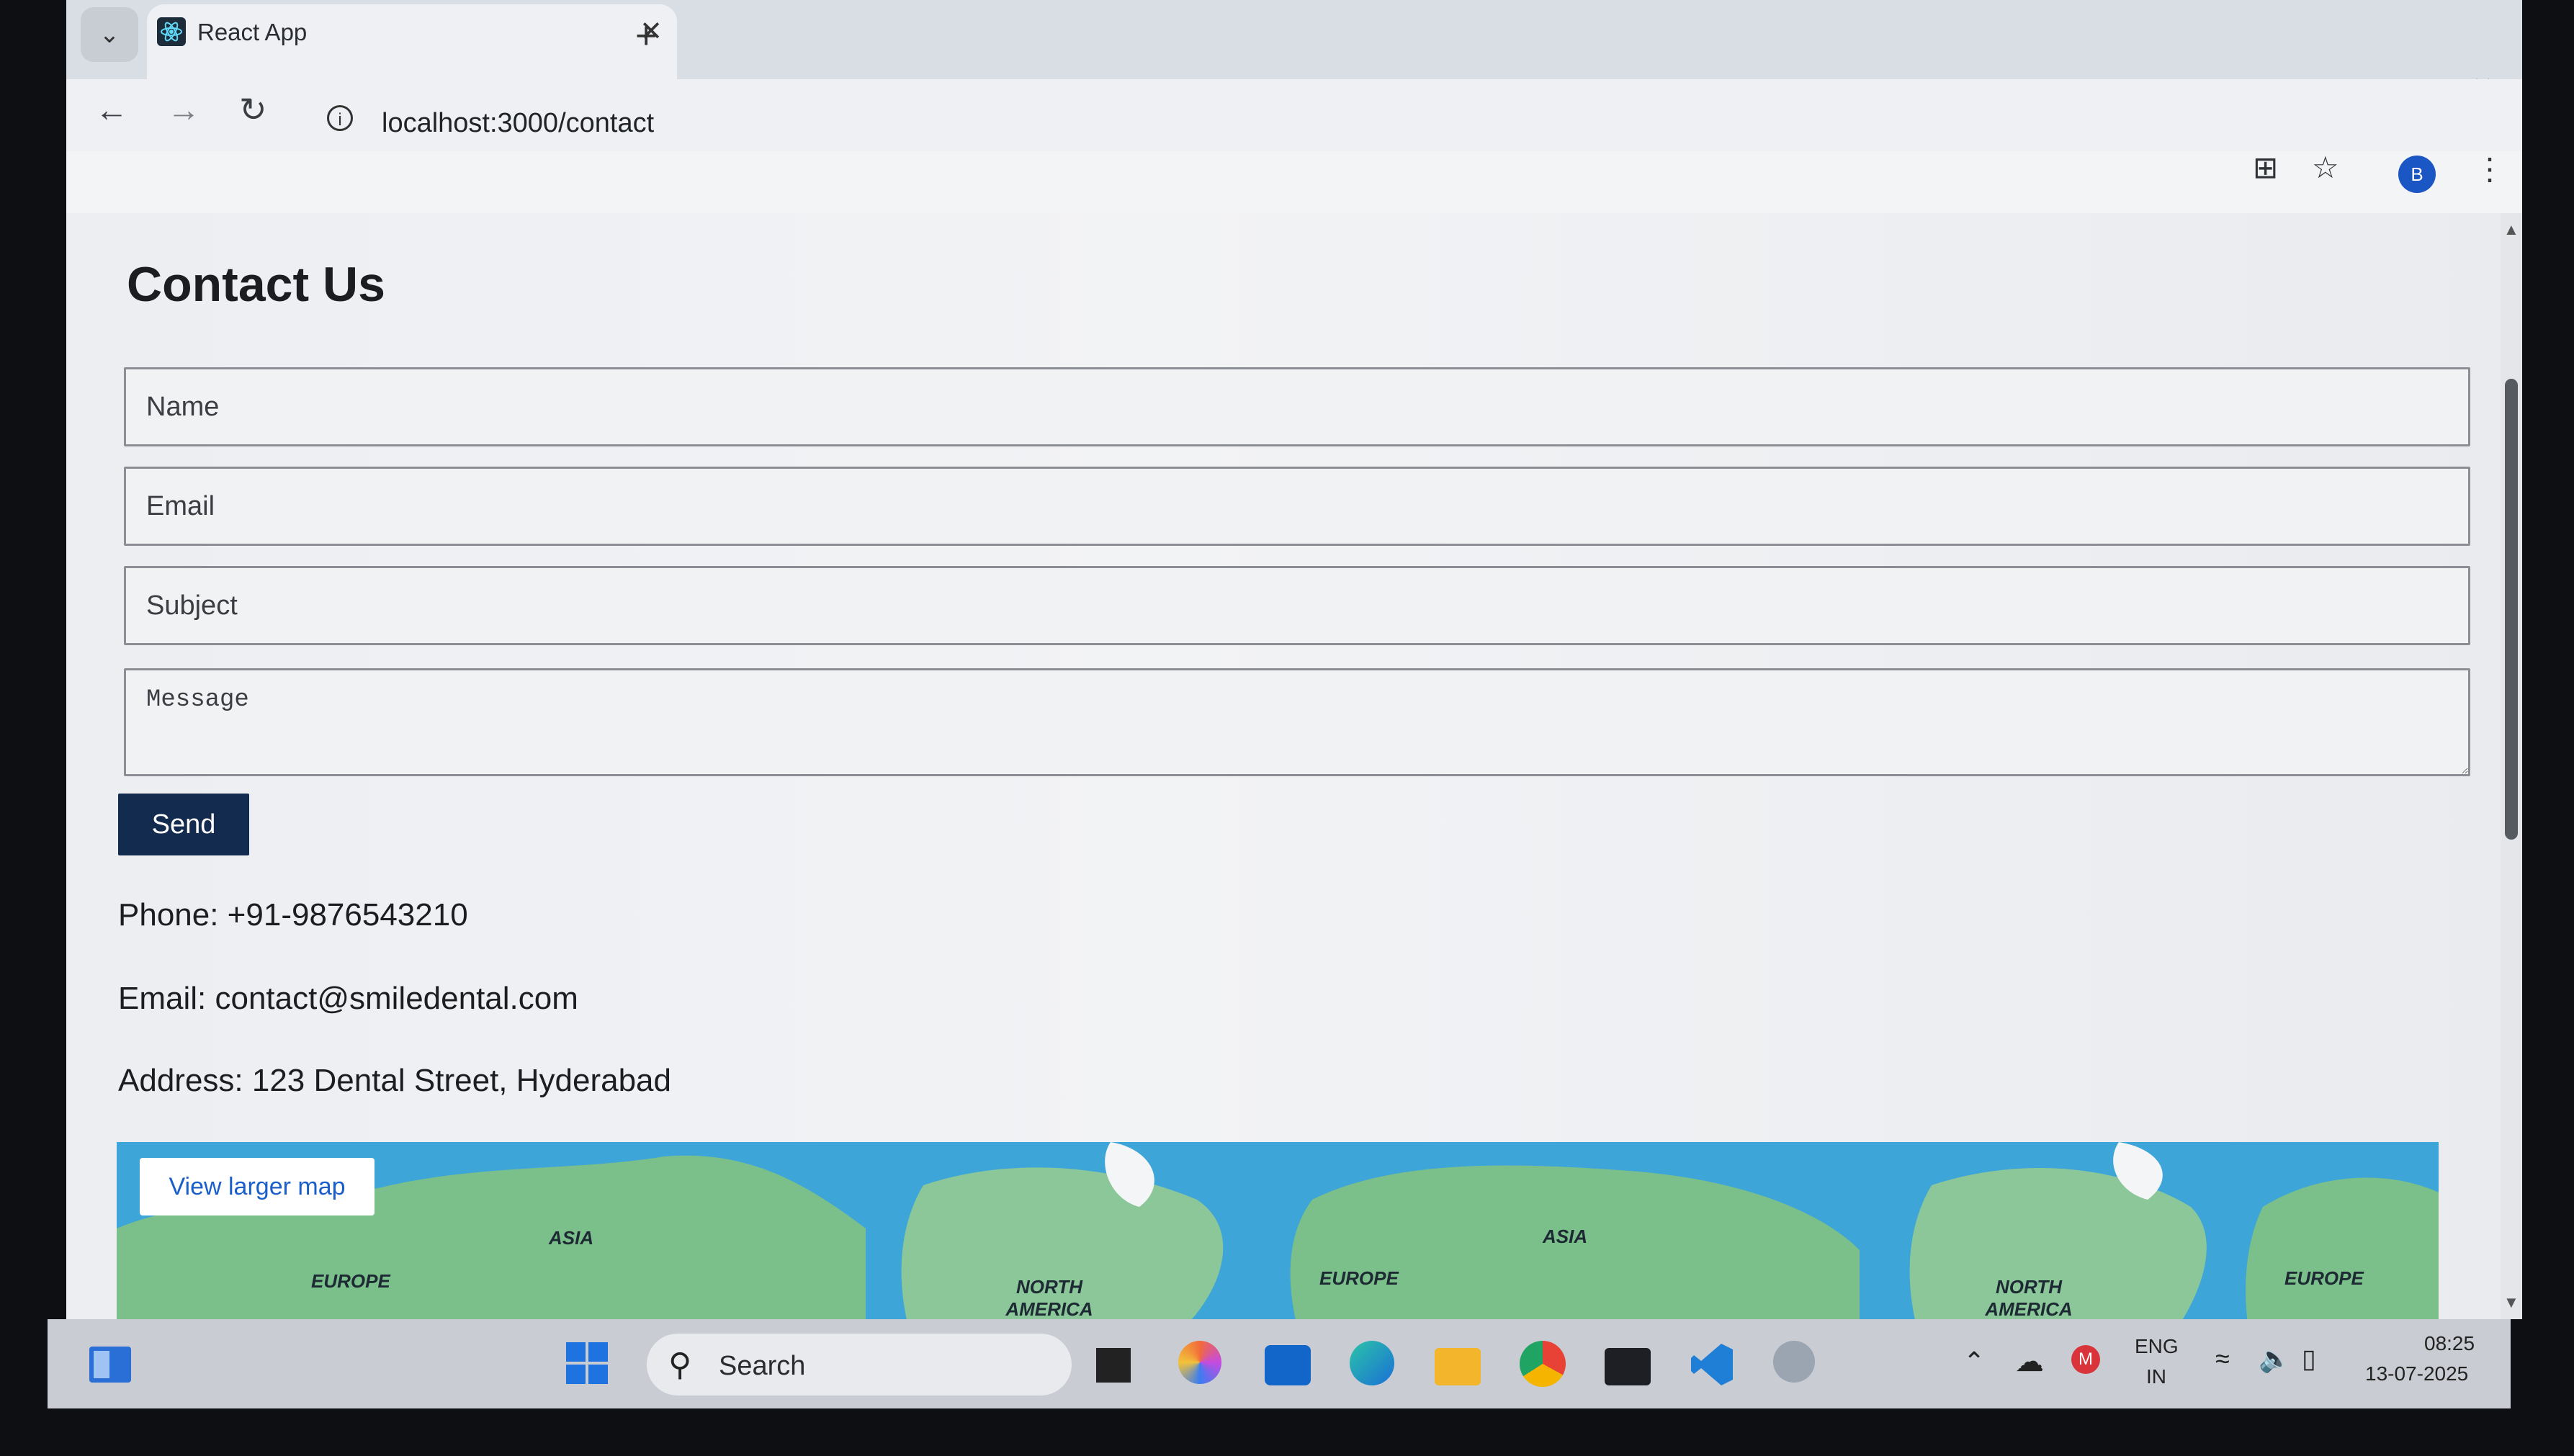  Describe the element at coordinates (2266, 167) in the screenshot. I see `install-icon: ⊞` at that location.